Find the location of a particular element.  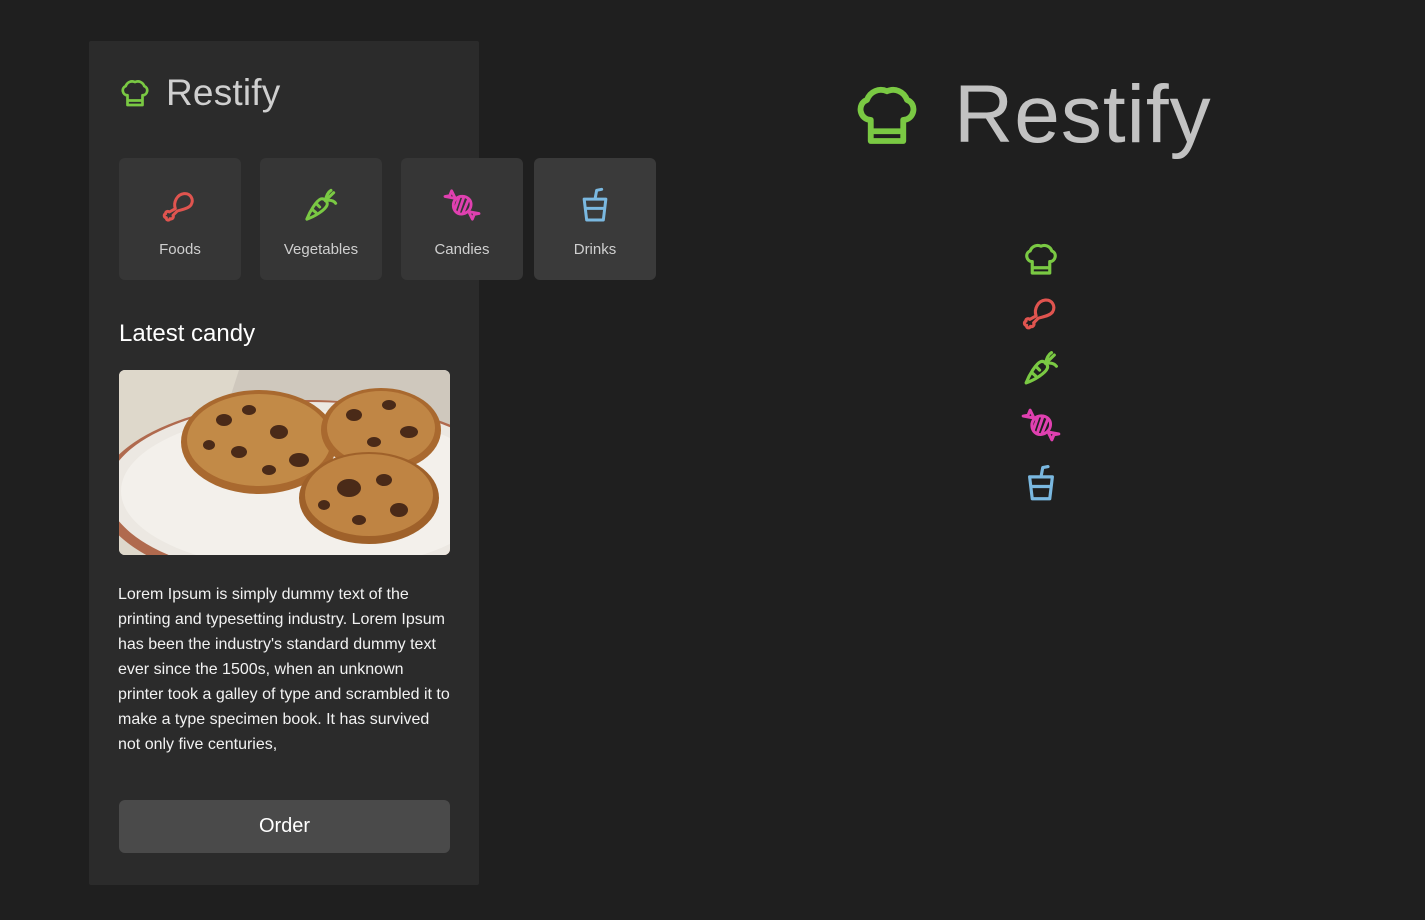

category-drinks: Drinks is located at coordinates (595, 219).